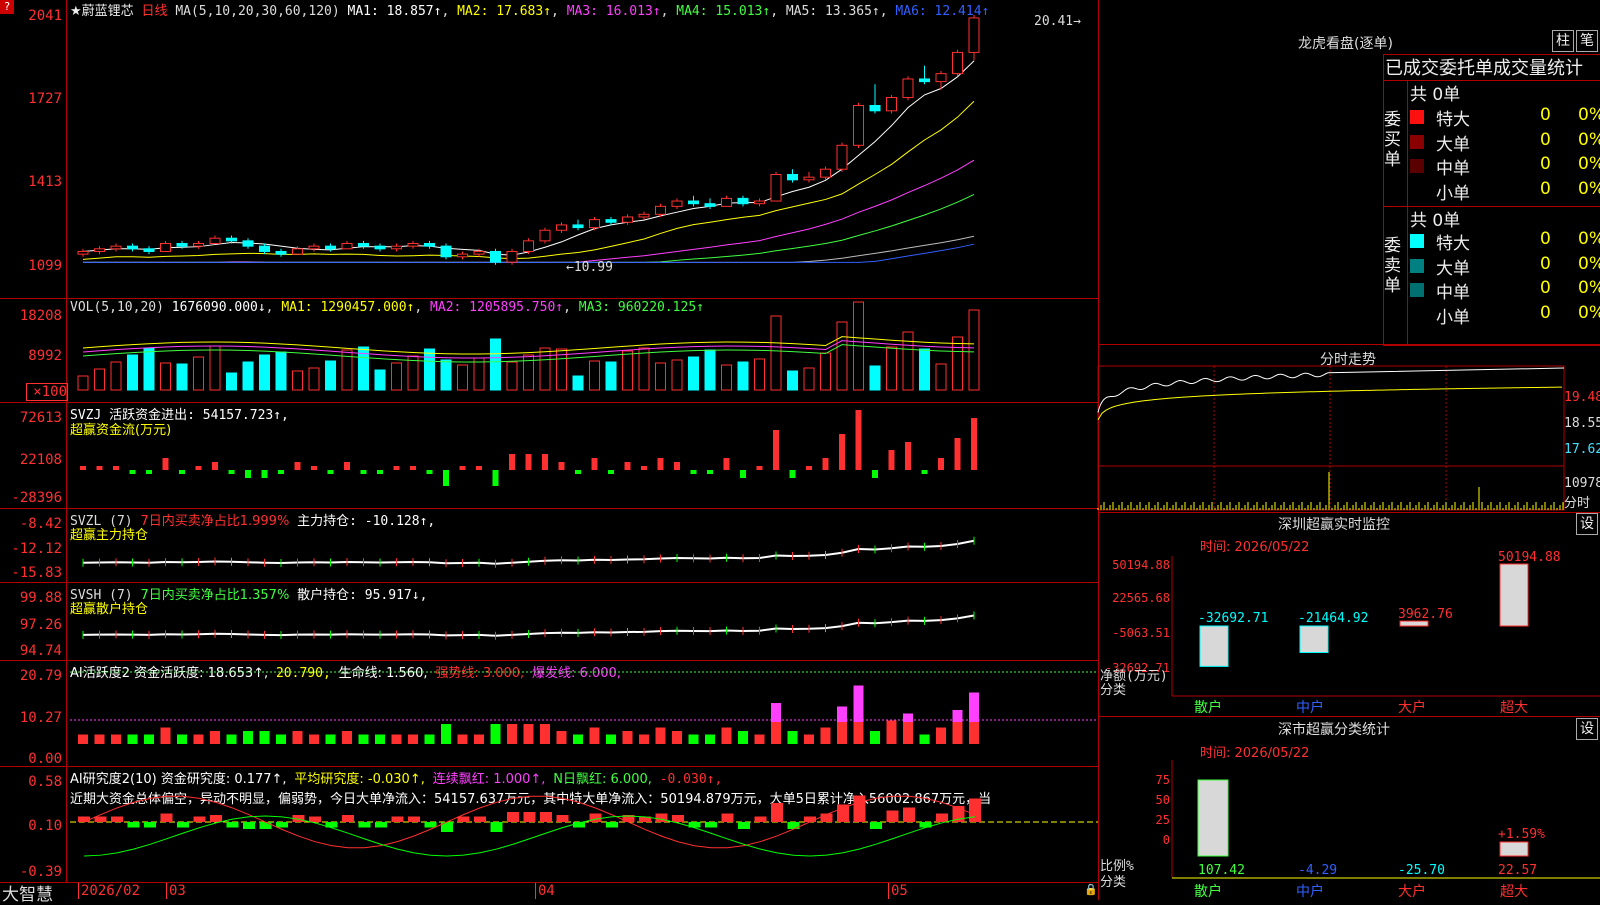  Describe the element at coordinates (1233, 618) in the screenshot. I see `sz-bar-value: -32692.71` at that location.